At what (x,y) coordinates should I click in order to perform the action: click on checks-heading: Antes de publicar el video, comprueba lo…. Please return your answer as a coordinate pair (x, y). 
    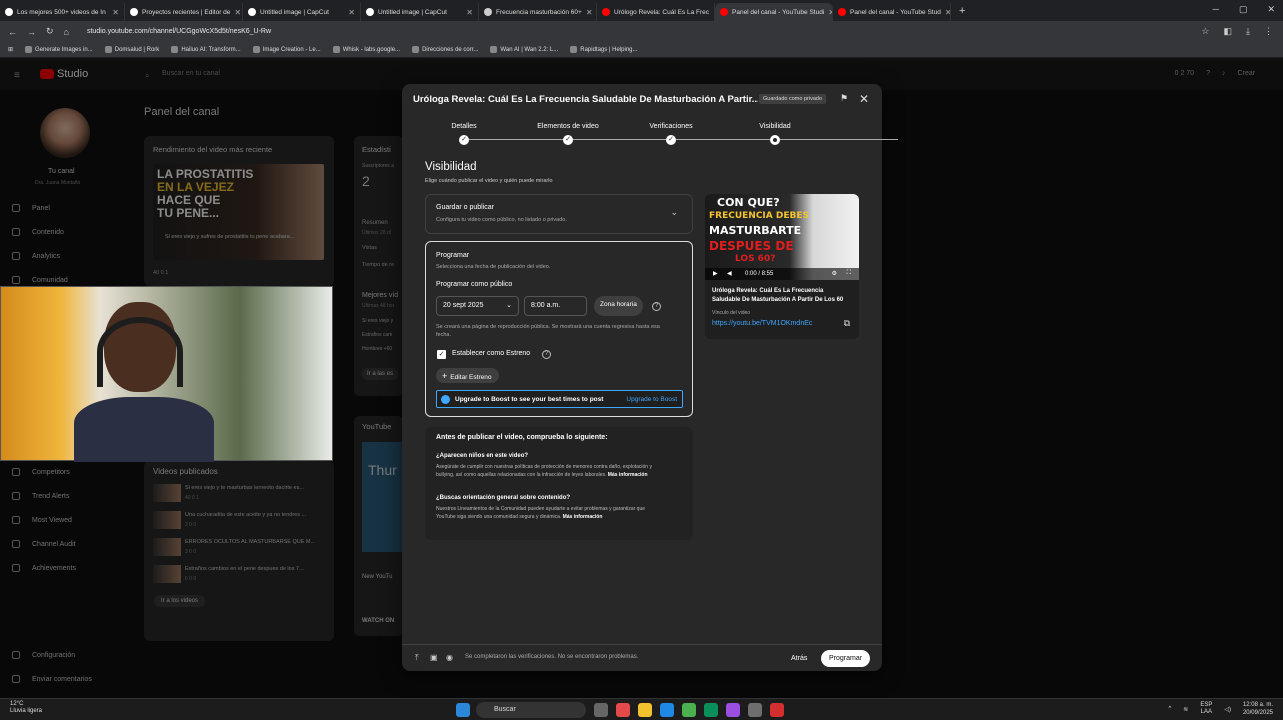
    Looking at the image, I should click on (522, 437).